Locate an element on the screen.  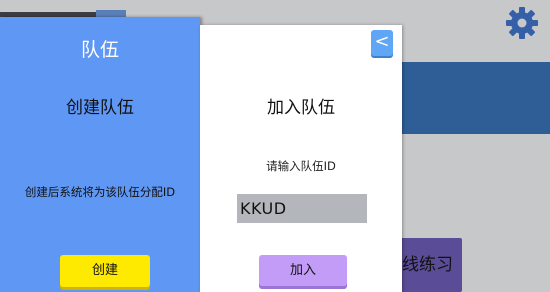
join-team-heading: 加入队伍 is located at coordinates (301, 108).